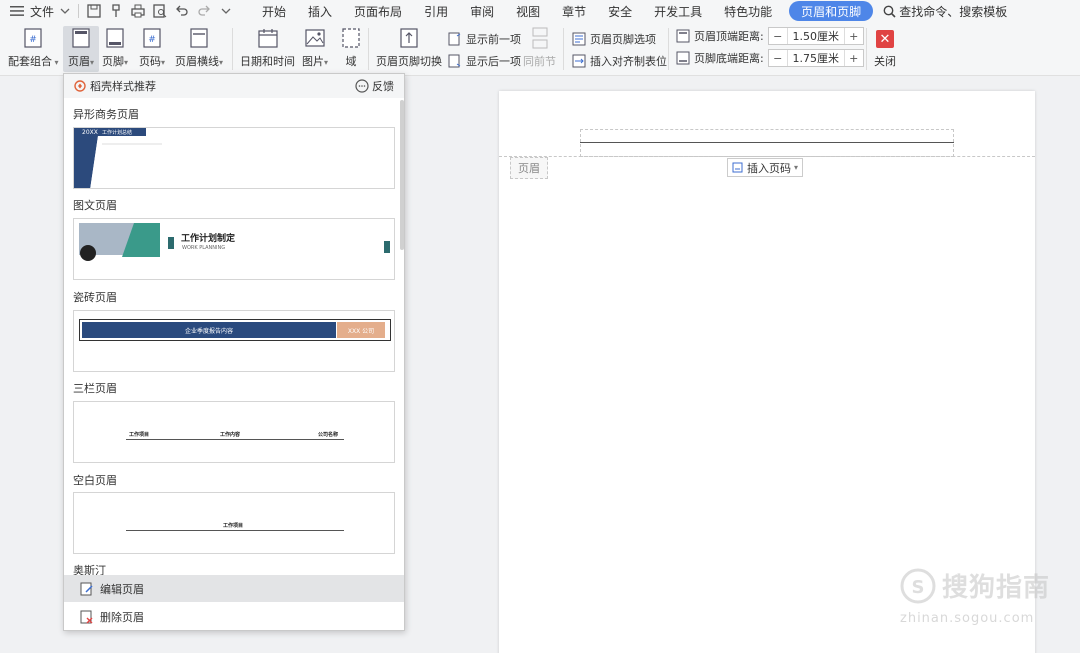 The width and height of the screenshot is (1080, 653). I want to click on watermark-url: zhinan.sogou.com, so click(967, 618).